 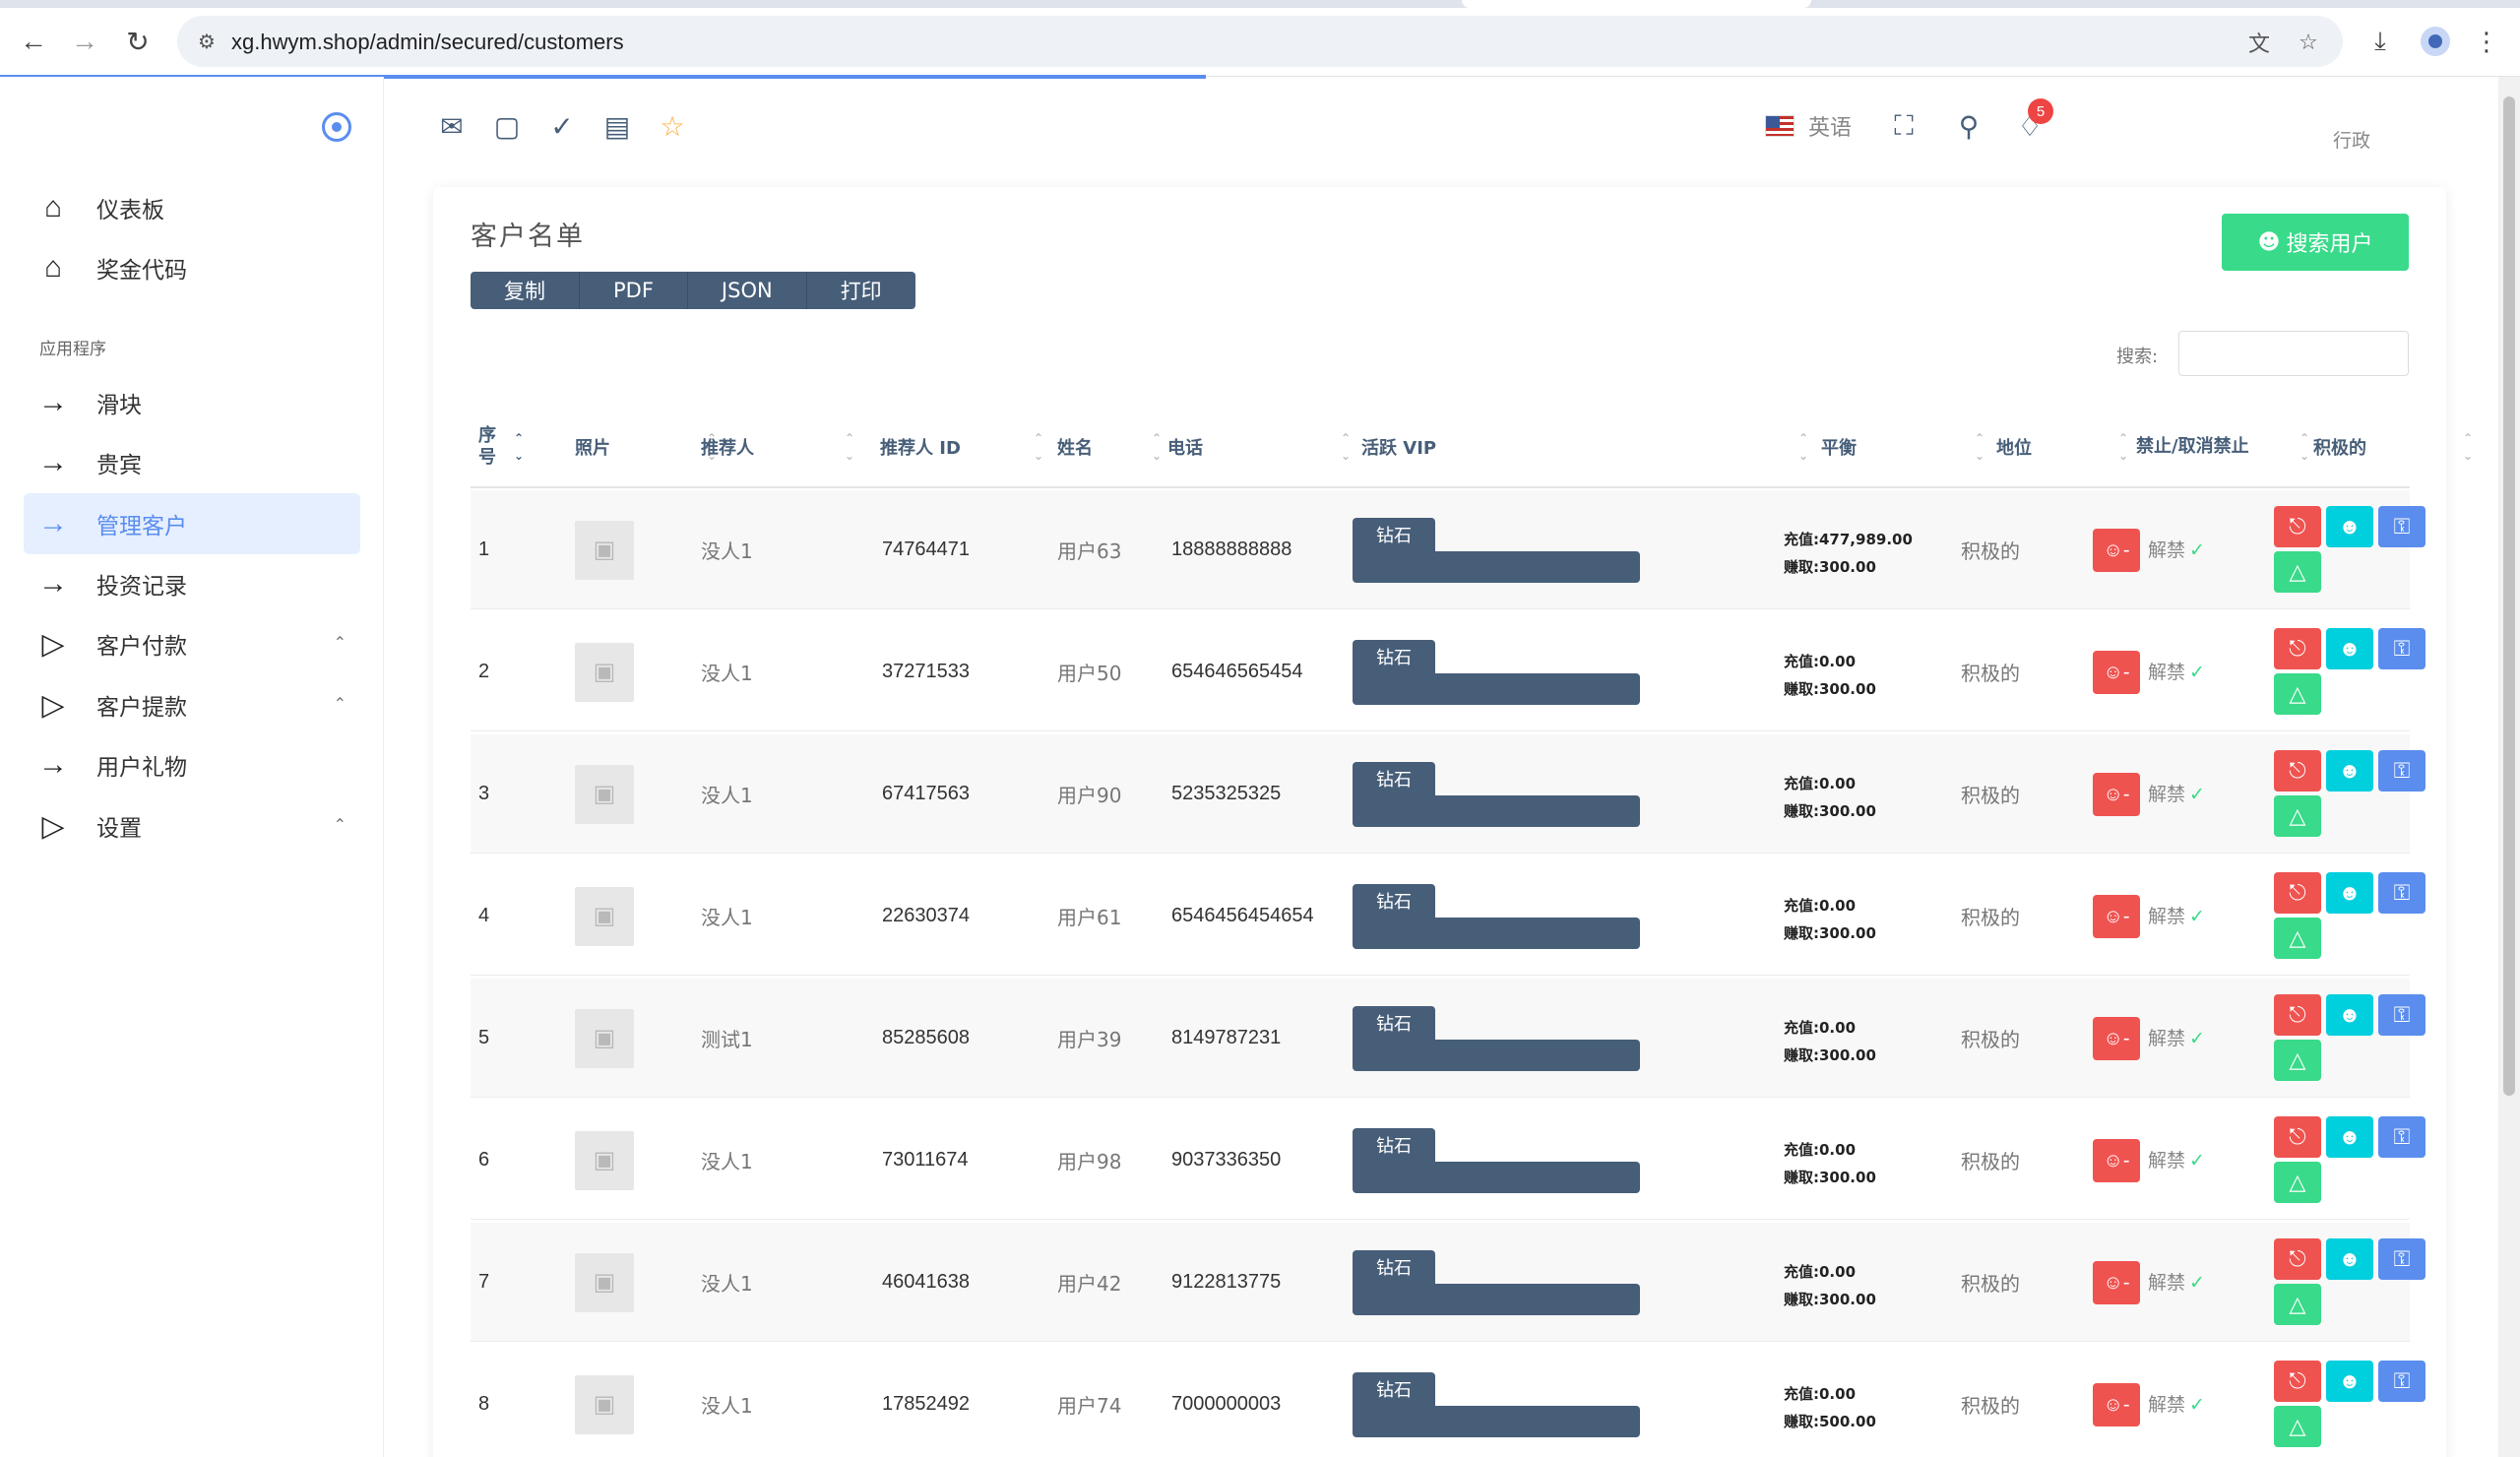 What do you see at coordinates (1808, 126) in the screenshot?
I see `language-selector: 英语` at bounding box center [1808, 126].